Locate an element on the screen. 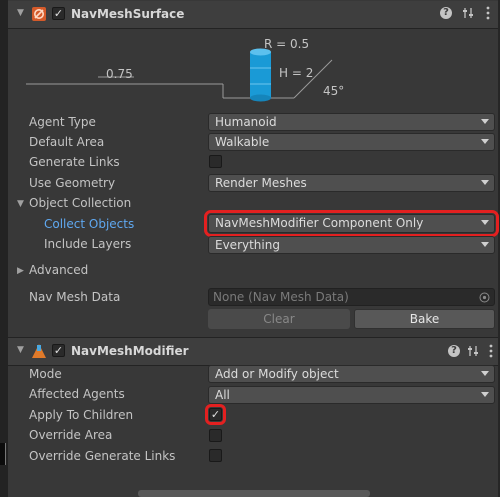  bake-button: Bake is located at coordinates (424, 319).